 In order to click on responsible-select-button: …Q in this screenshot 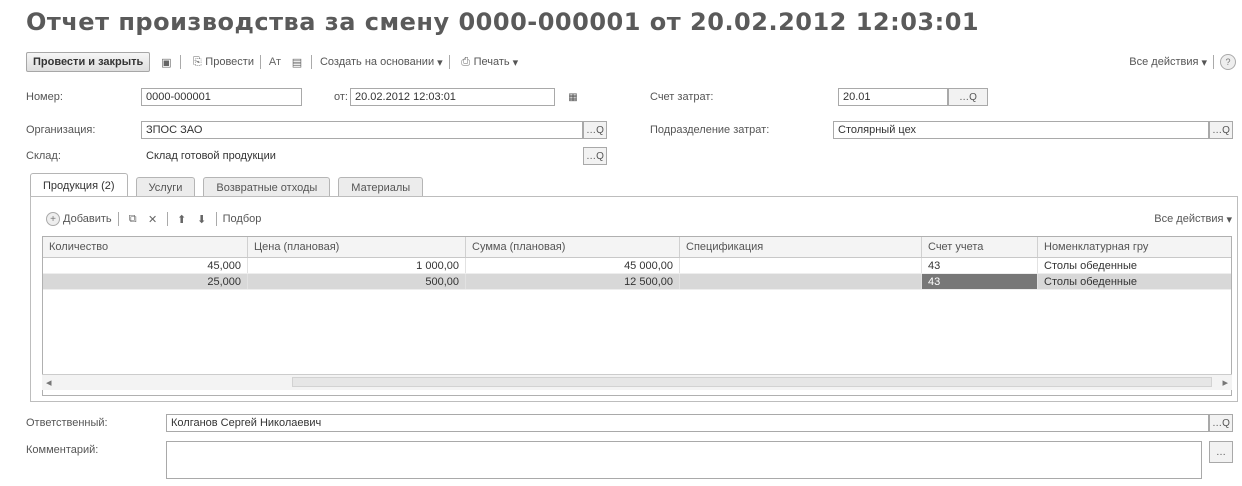, I will do `click(1221, 423)`.